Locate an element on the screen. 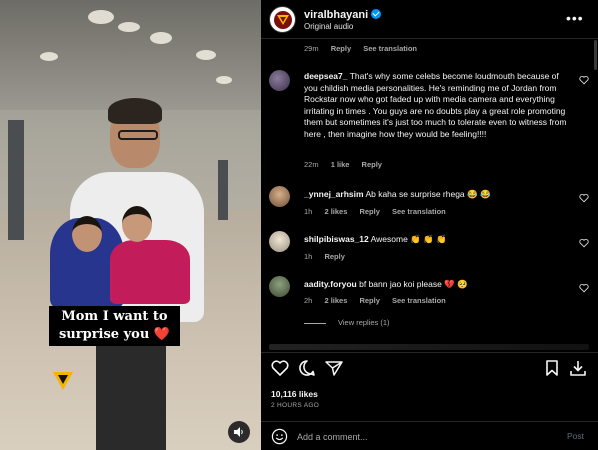 This screenshot has height=450, width=598. comment-text: Ab kaha se surprise rhega 😂 😂 is located at coordinates (428, 194).